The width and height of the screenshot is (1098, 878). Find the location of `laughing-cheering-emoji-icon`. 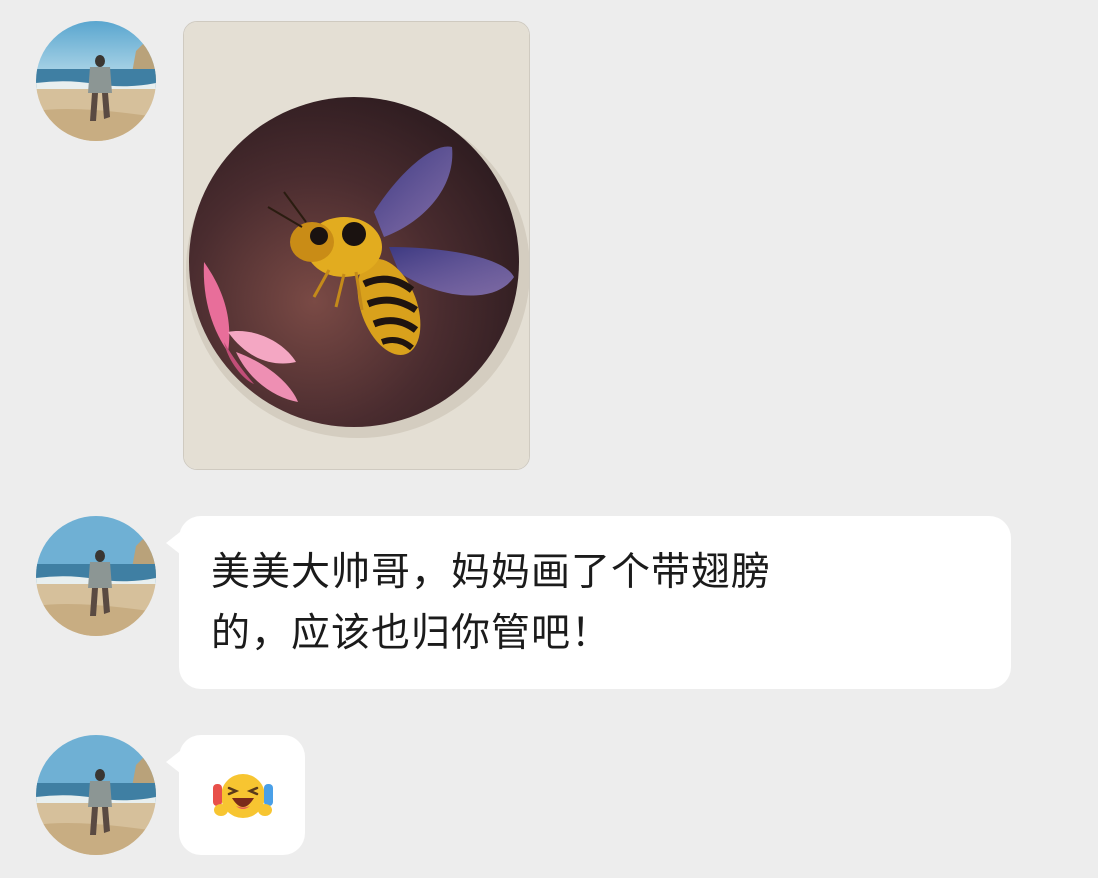

laughing-cheering-emoji-icon is located at coordinates (243, 796).